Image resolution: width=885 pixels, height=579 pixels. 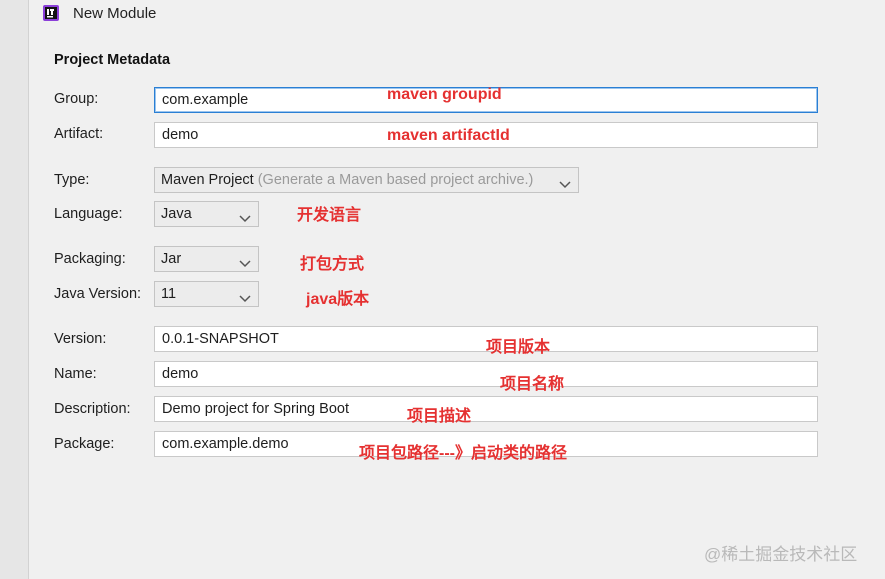 I want to click on annotation-language: 开发语言, so click(x=329, y=215).